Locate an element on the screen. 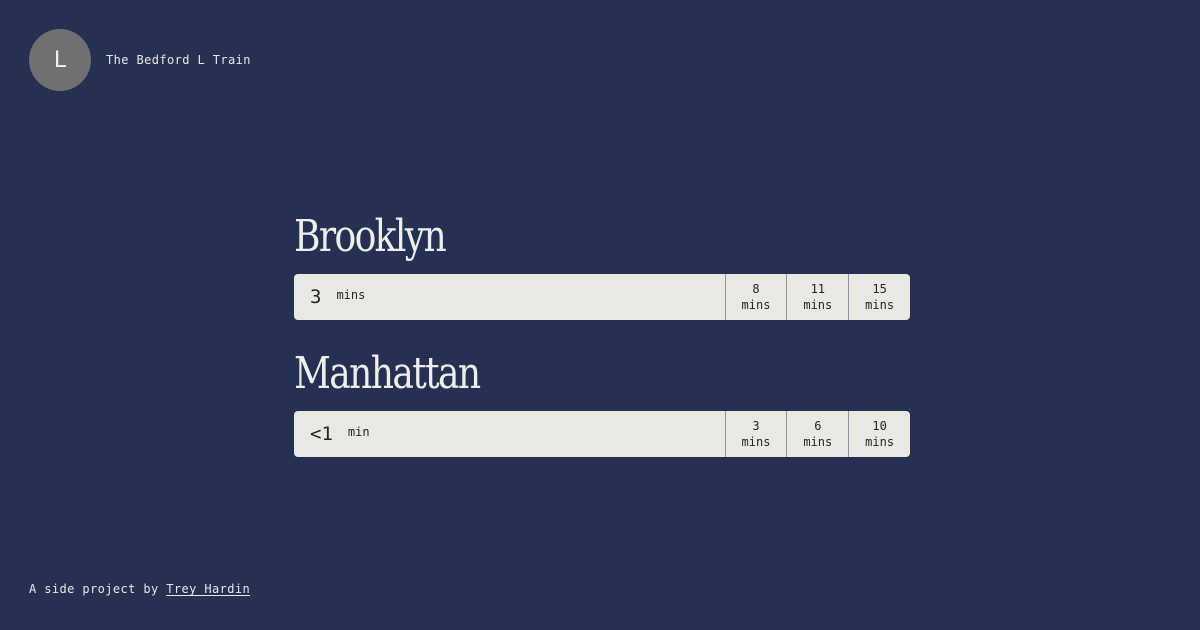  footer: A side project by Trey Hardin is located at coordinates (139, 589).